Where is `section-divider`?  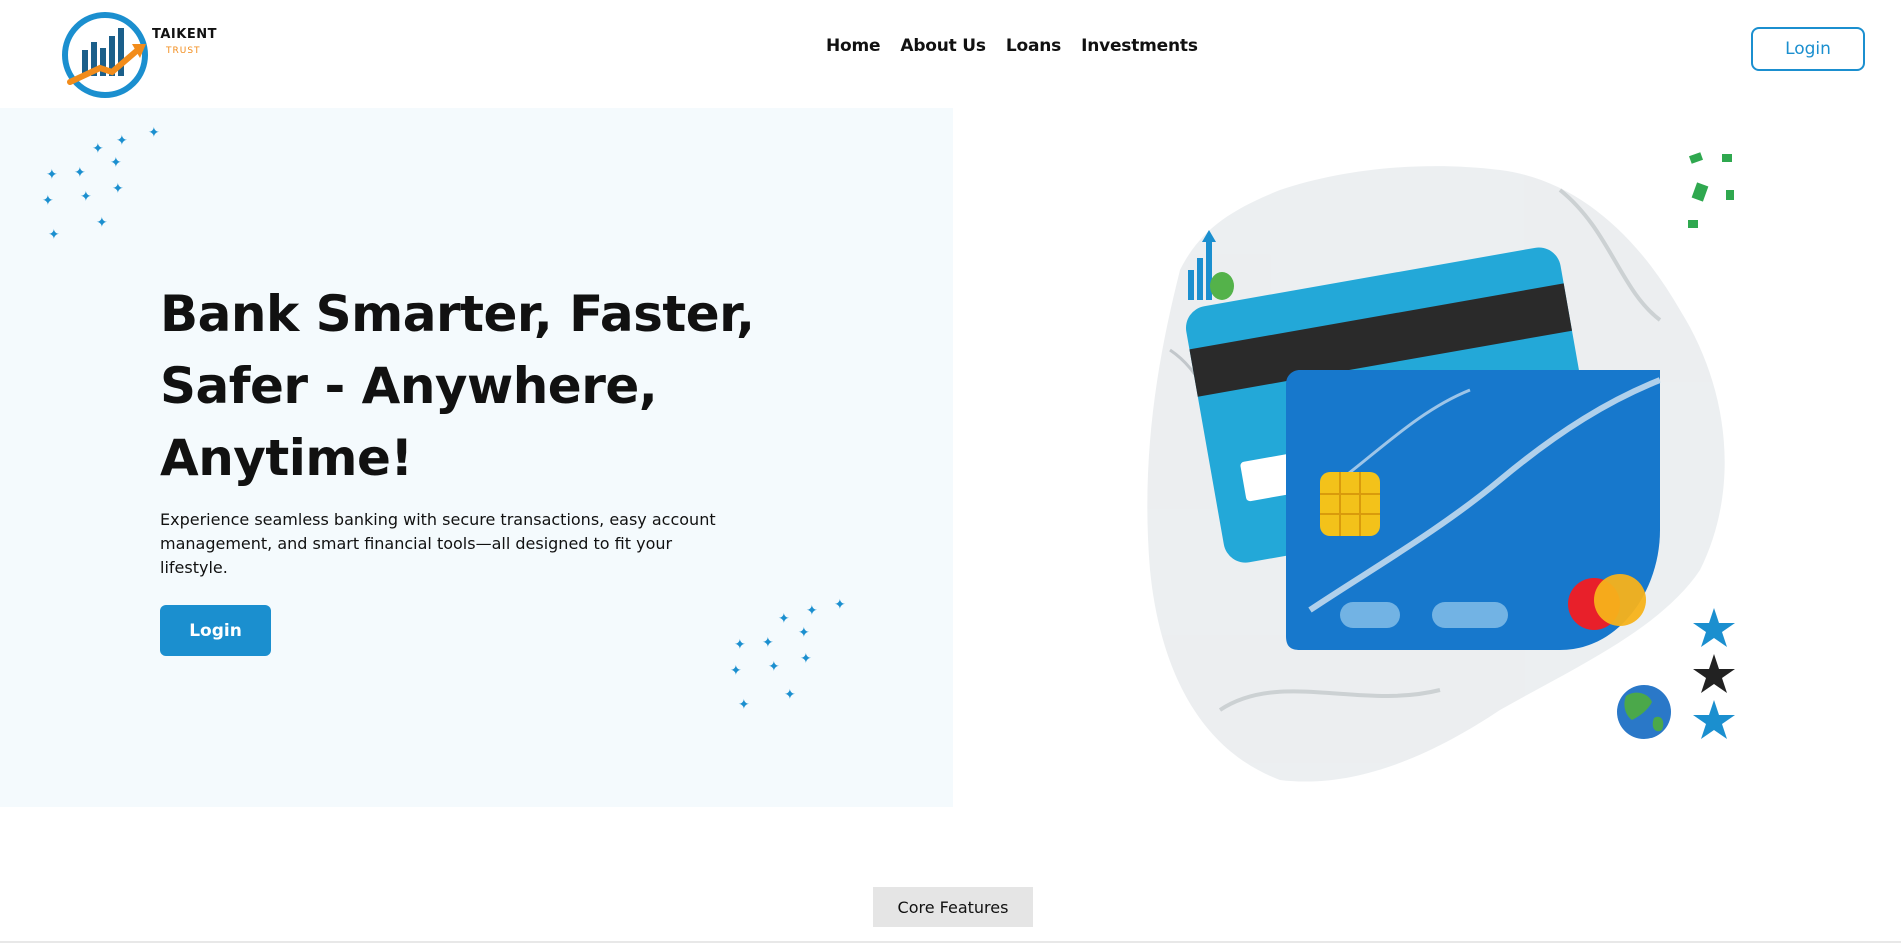
section-divider is located at coordinates (950, 942).